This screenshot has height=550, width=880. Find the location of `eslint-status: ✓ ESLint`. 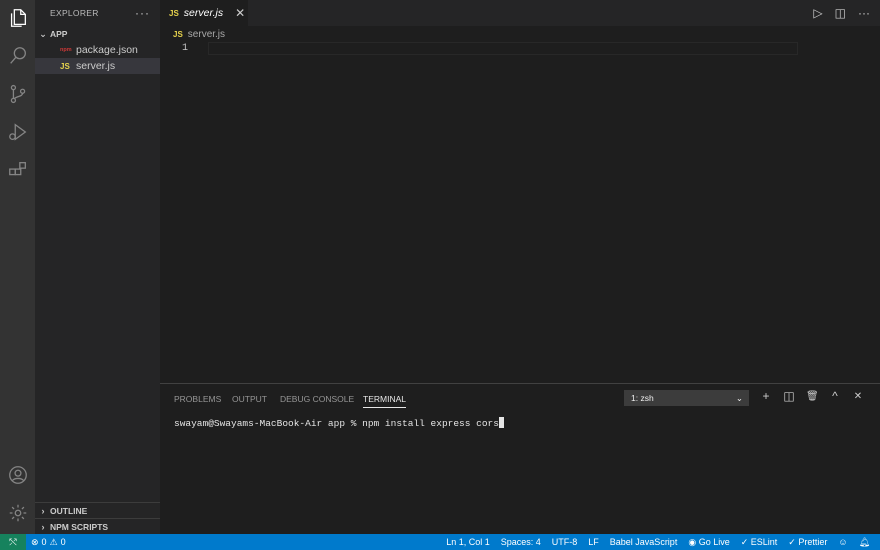

eslint-status: ✓ ESLint is located at coordinates (759, 542).